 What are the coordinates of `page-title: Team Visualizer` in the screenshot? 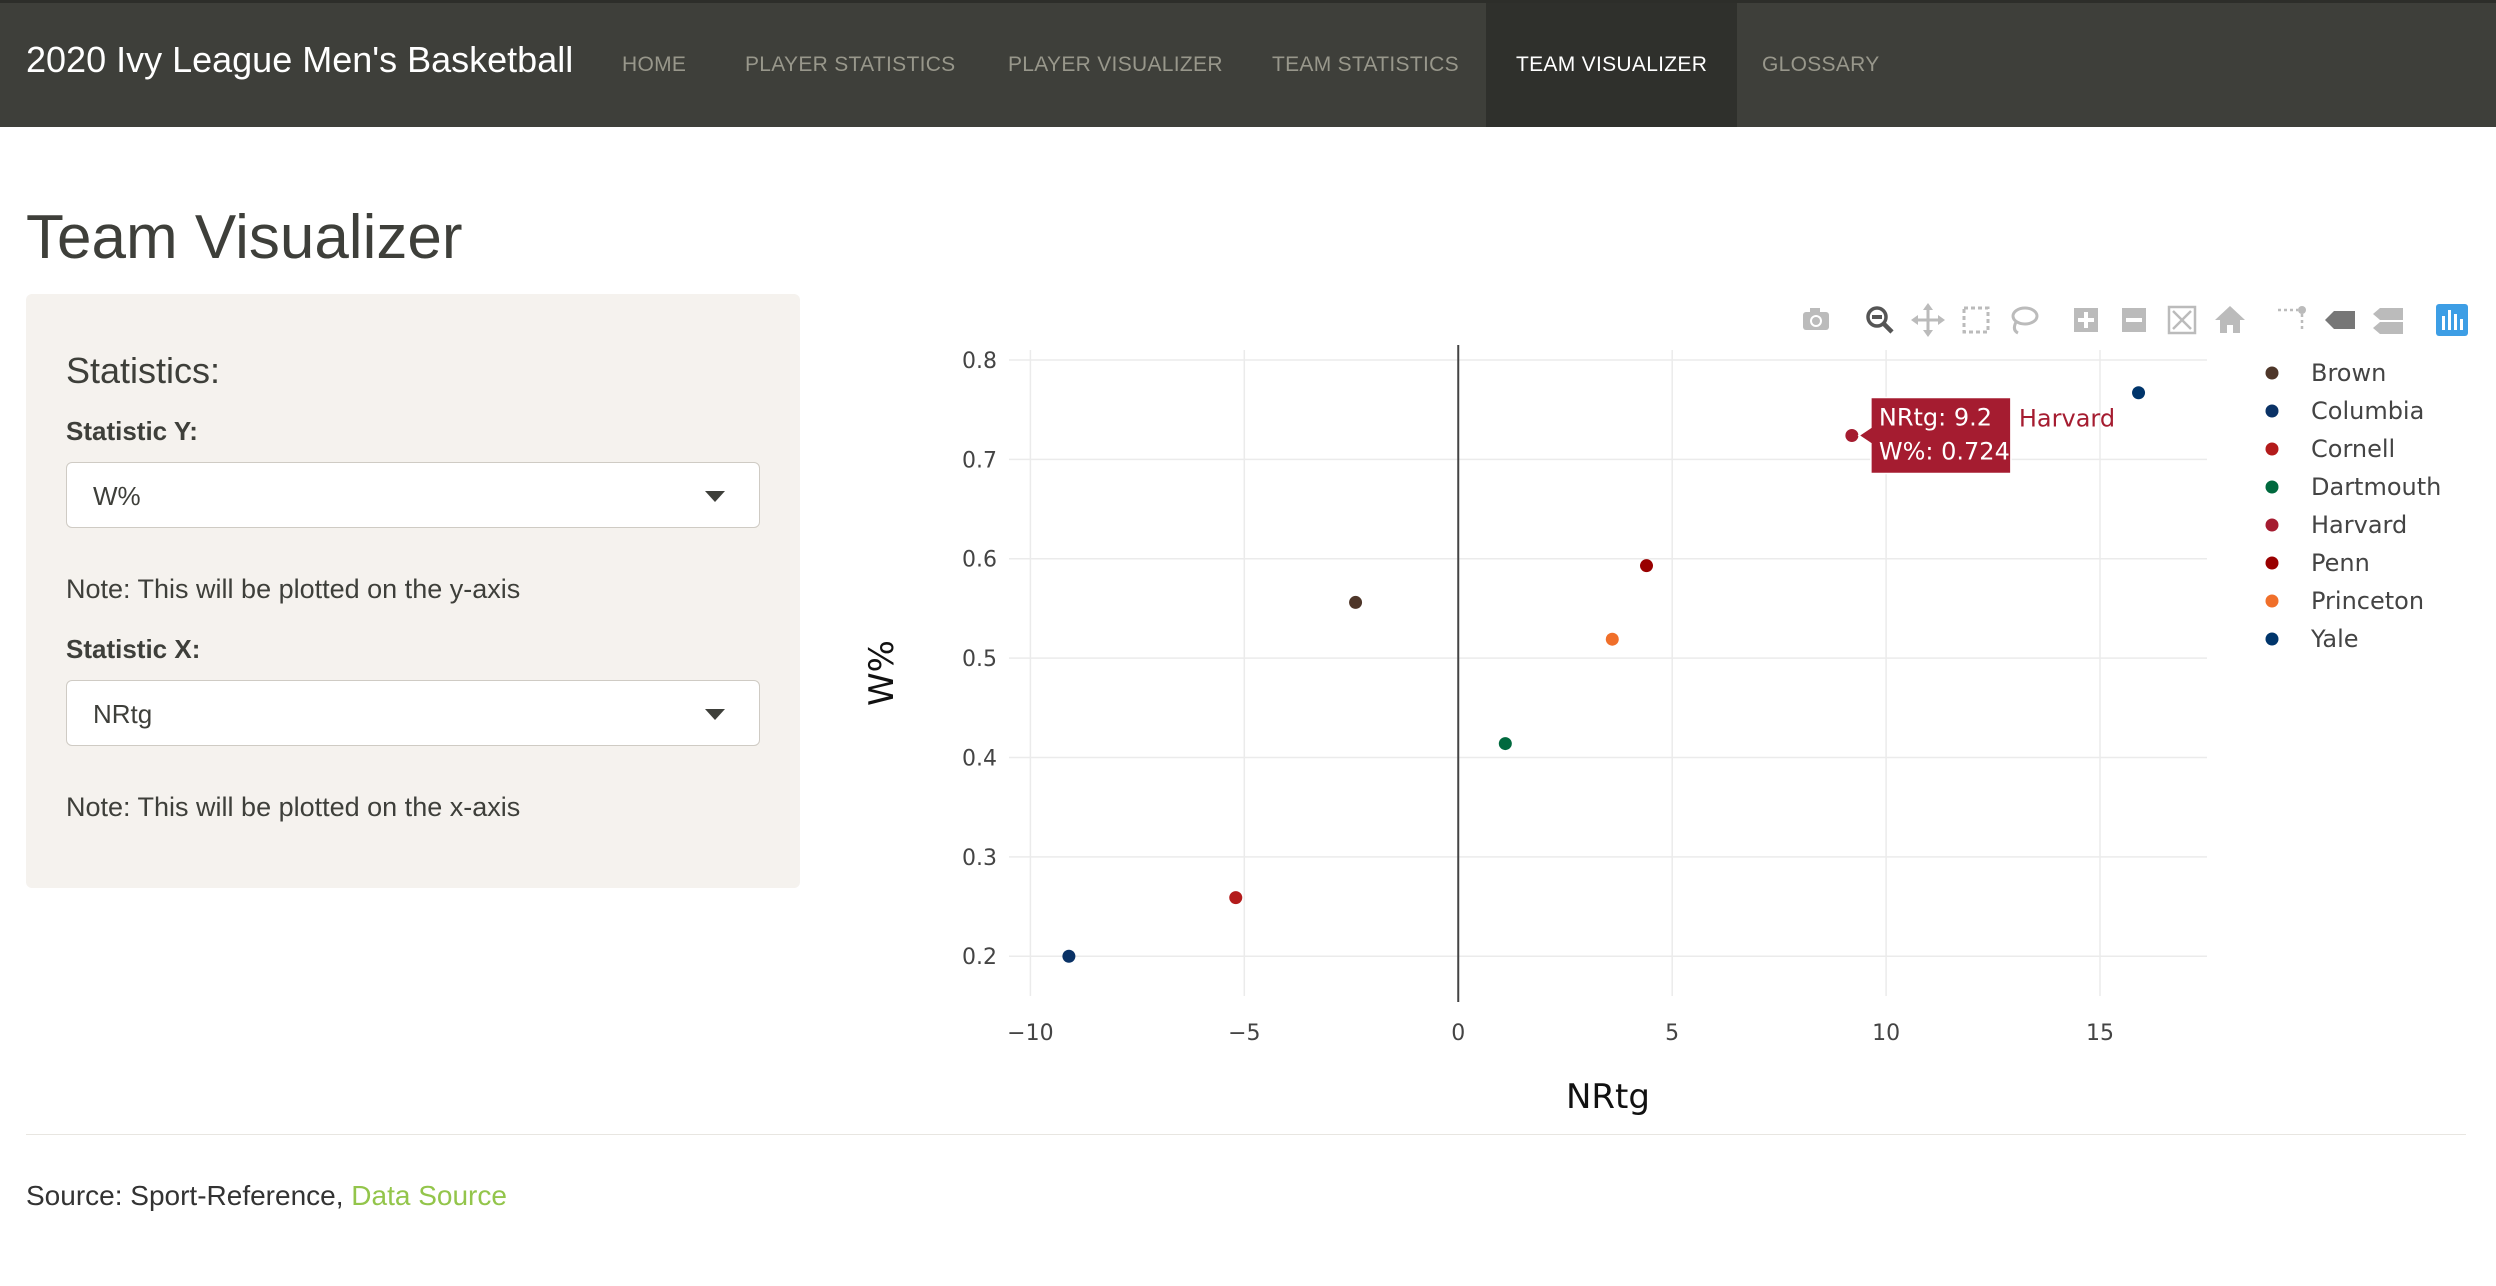 It's located at (244, 237).